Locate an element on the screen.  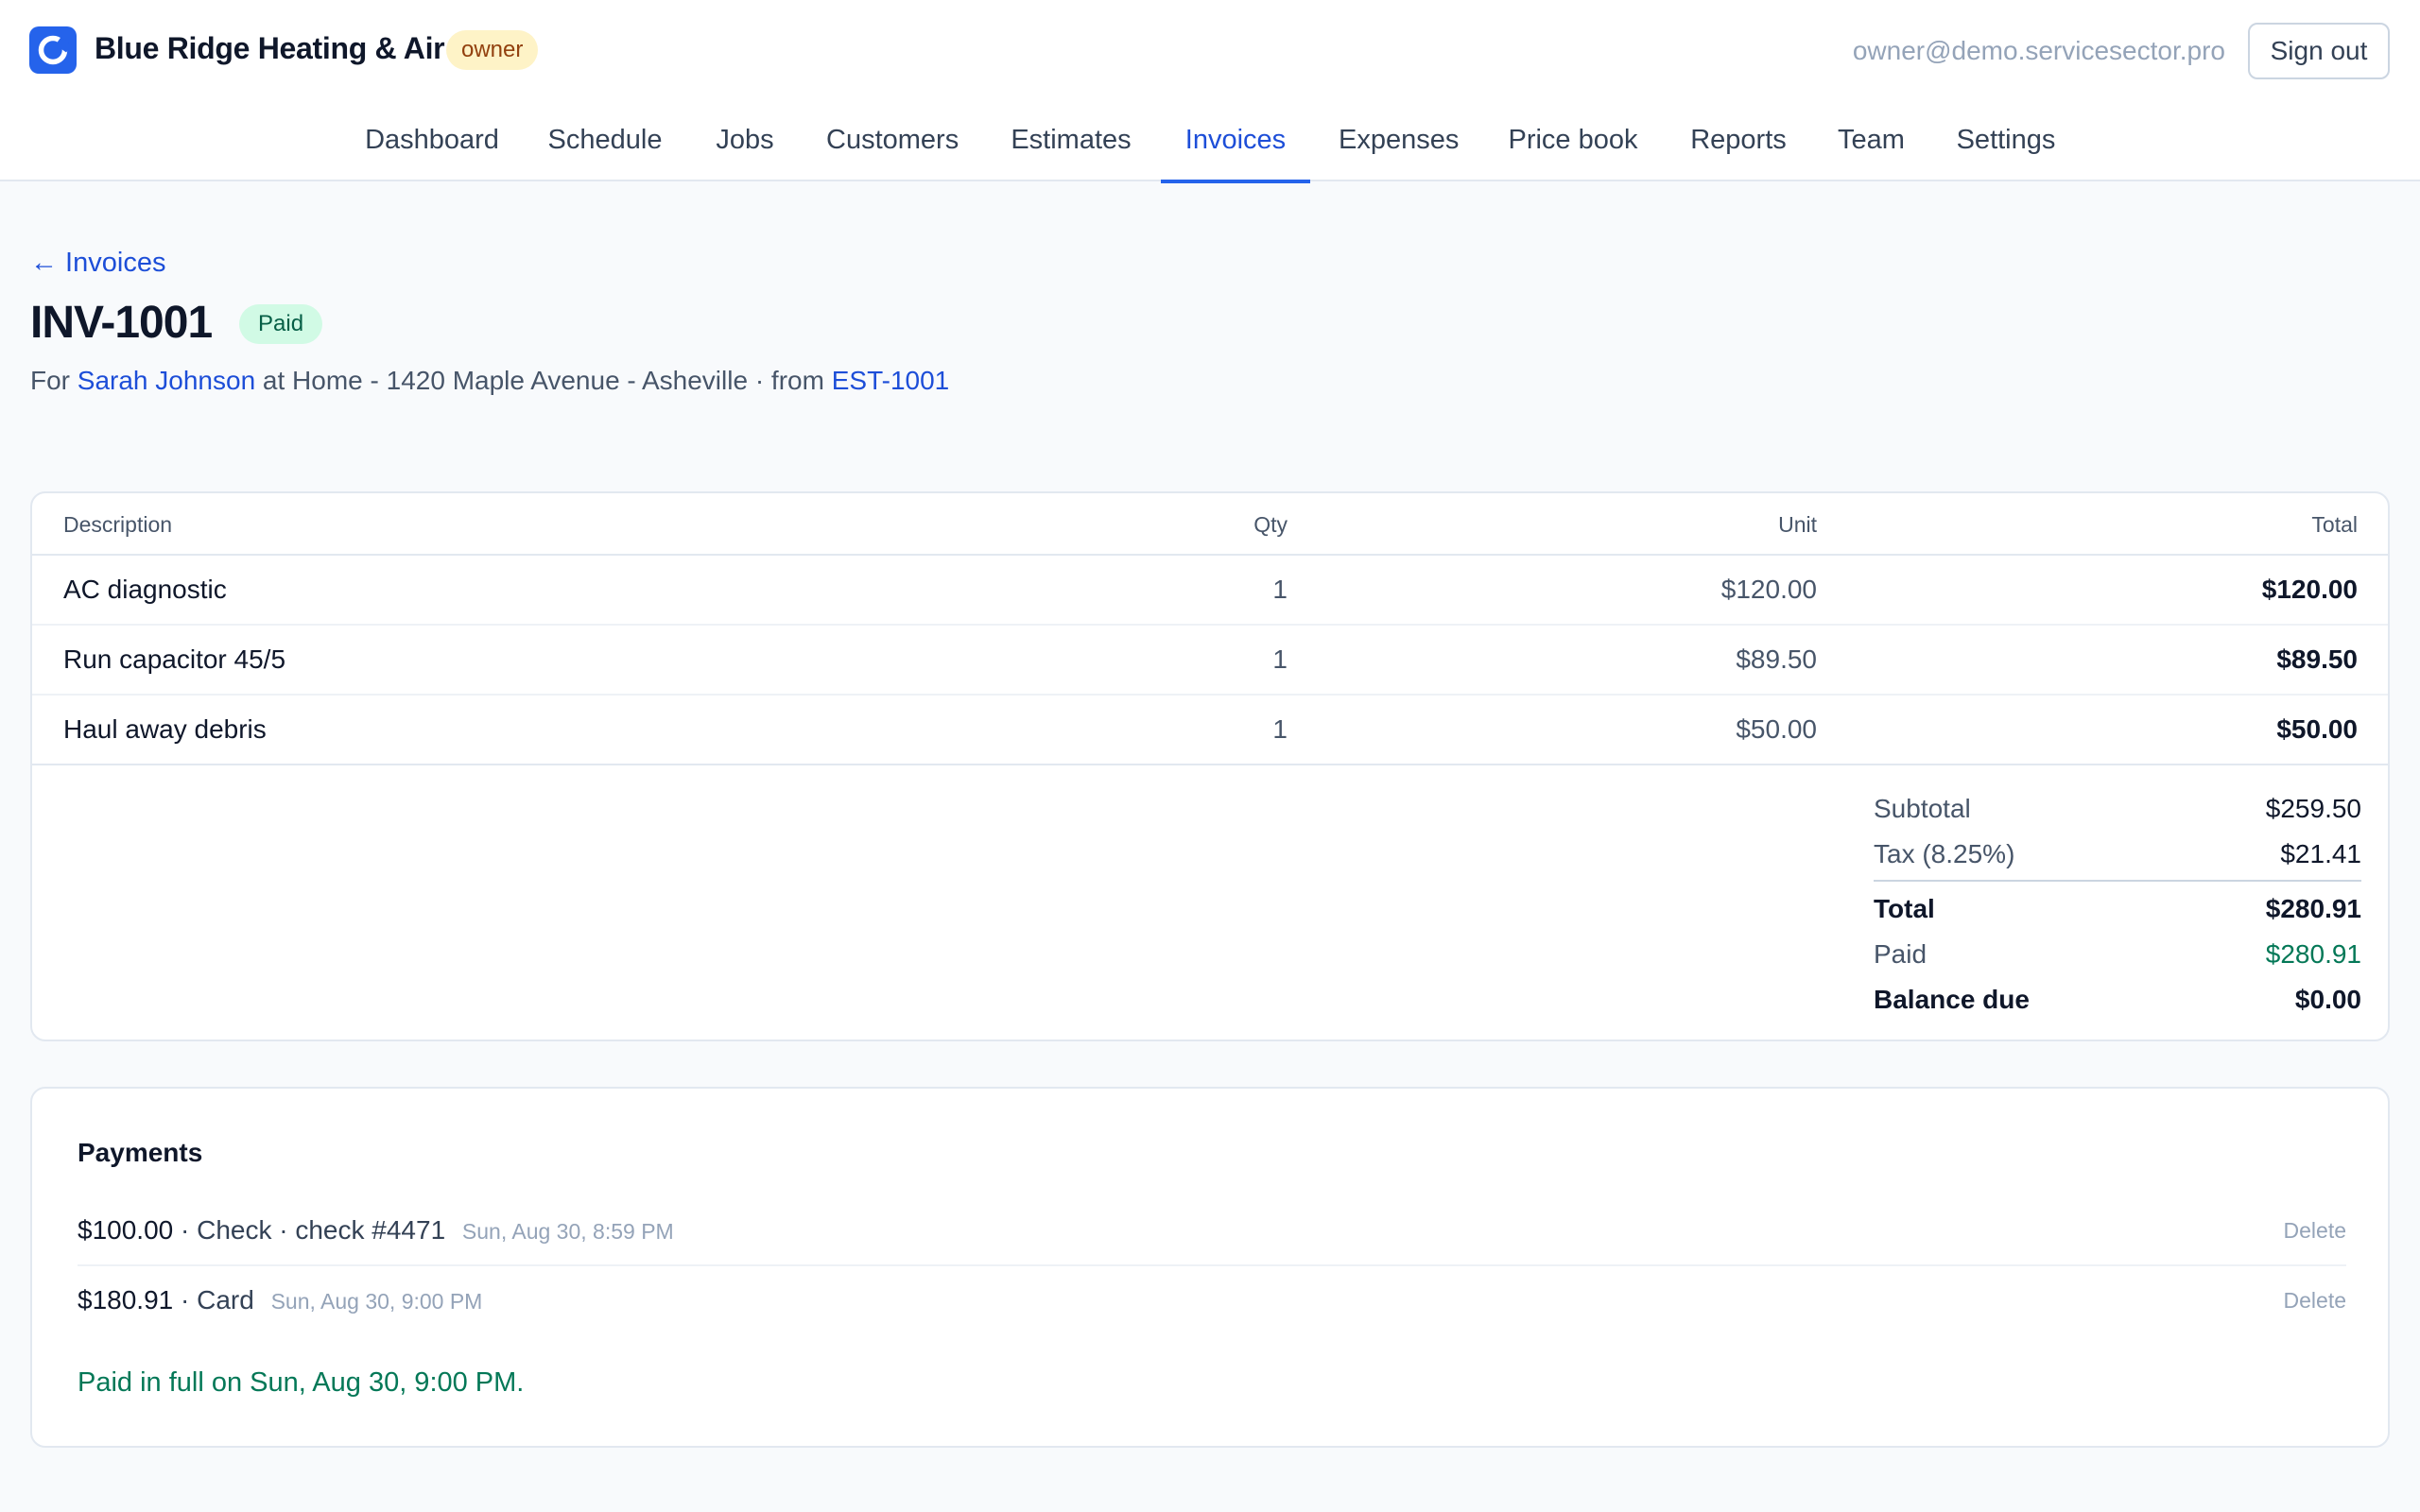
tax-row: Tax (8.25%) $21.41 is located at coordinates (2117, 858).